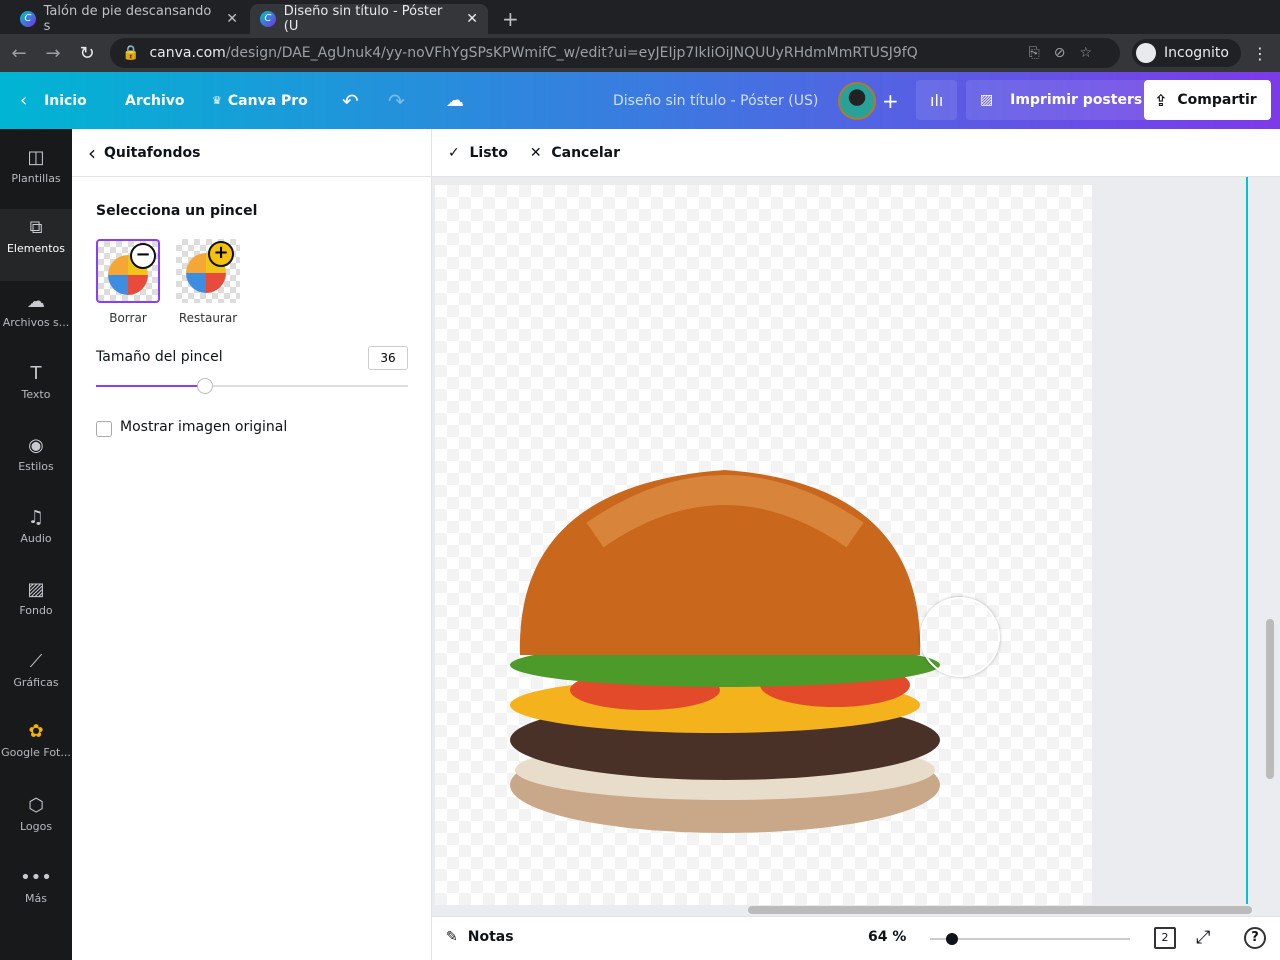 This screenshot has width=1280, height=960. Describe the element at coordinates (208, 271) in the screenshot. I see `restore-brush-button: +` at that location.